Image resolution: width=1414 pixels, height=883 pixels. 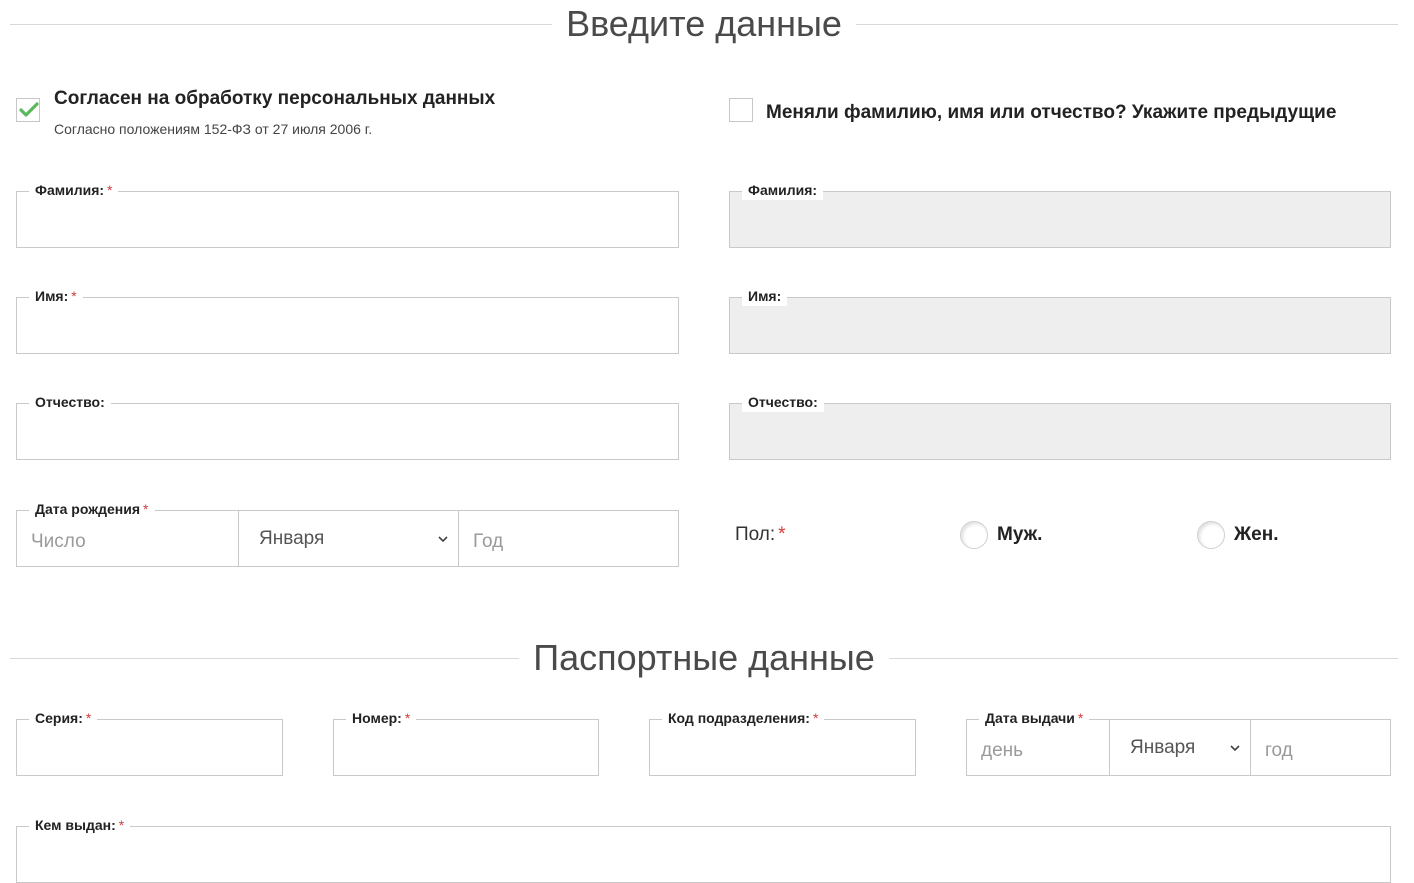 What do you see at coordinates (1019, 535) in the screenshot?
I see `gender-male-label: Муж.` at bounding box center [1019, 535].